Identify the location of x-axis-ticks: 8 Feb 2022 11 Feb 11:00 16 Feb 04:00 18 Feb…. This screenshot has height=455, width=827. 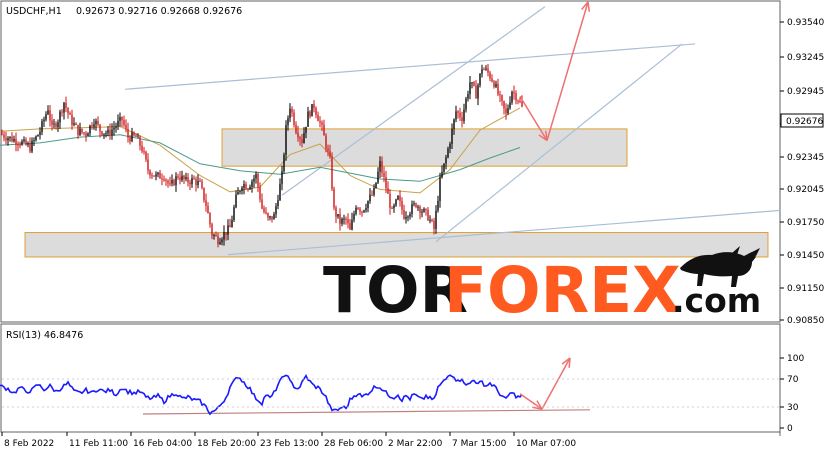
(288, 440).